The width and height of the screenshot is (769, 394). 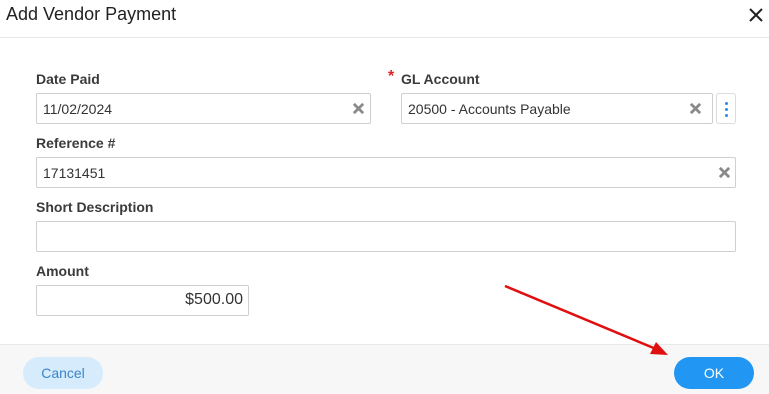 I want to click on cancel-button: Cancel, so click(x=63, y=373).